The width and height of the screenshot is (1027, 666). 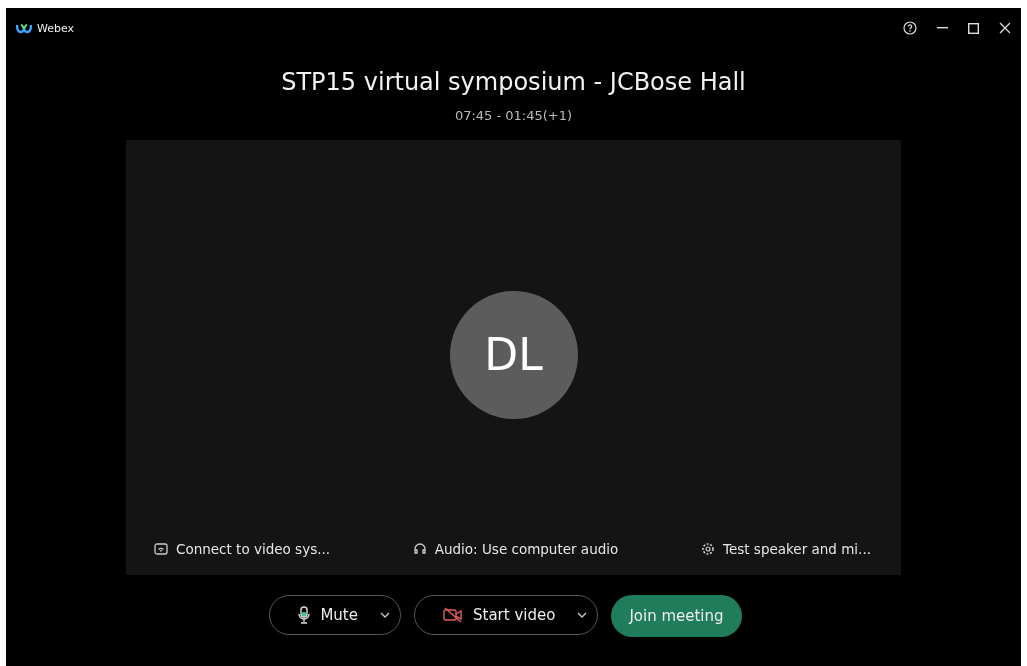 What do you see at coordinates (942, 28) in the screenshot?
I see `minimize-icon` at bounding box center [942, 28].